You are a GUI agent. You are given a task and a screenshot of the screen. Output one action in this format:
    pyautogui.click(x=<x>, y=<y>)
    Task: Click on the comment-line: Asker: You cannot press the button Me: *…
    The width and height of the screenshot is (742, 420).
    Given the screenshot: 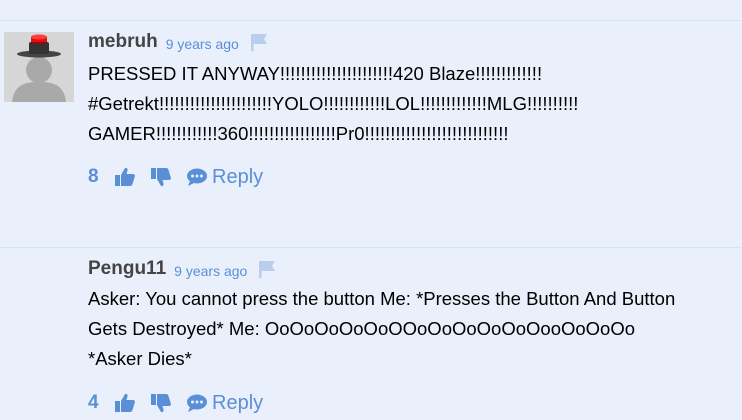 What is the action you would take?
    pyautogui.click(x=382, y=298)
    